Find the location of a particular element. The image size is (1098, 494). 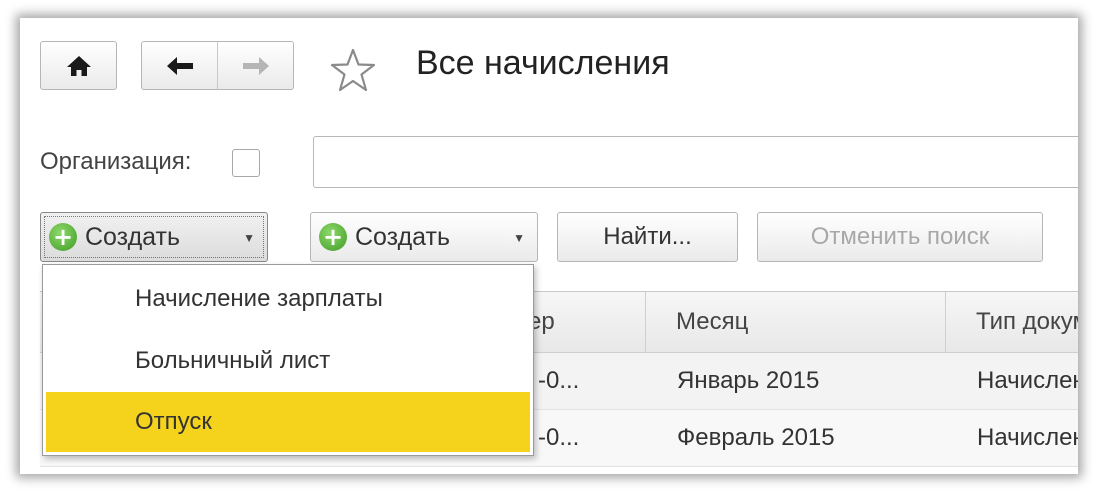

back-button is located at coordinates (179, 65).